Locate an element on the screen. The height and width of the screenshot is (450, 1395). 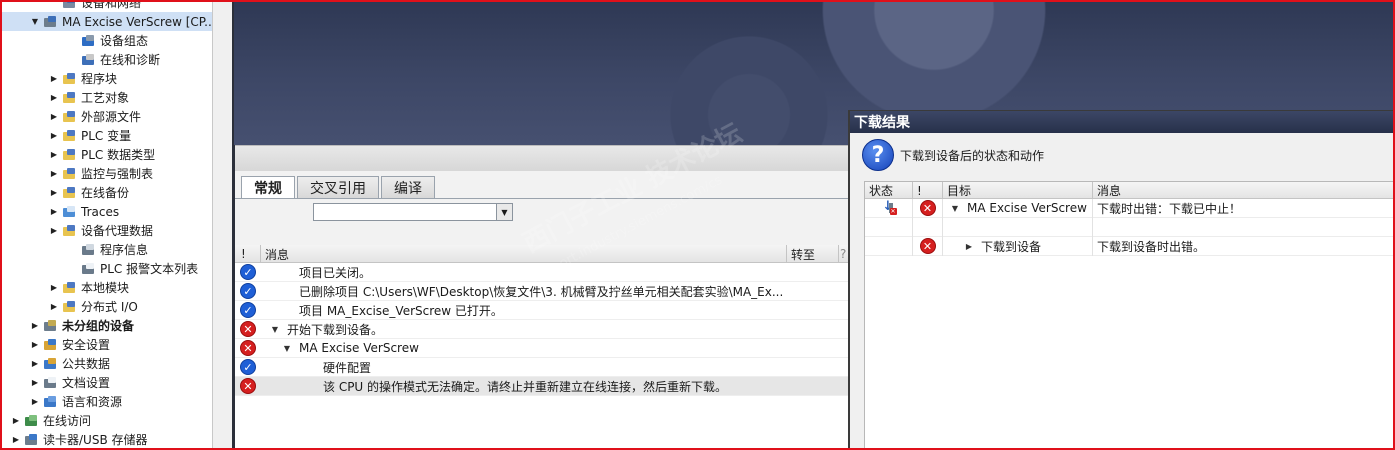
message-row: ✕ 该 CPU 的操作模式无法确定。请终止并重新建立在线连接，然后重新下载。 is located at coordinates (541, 386).